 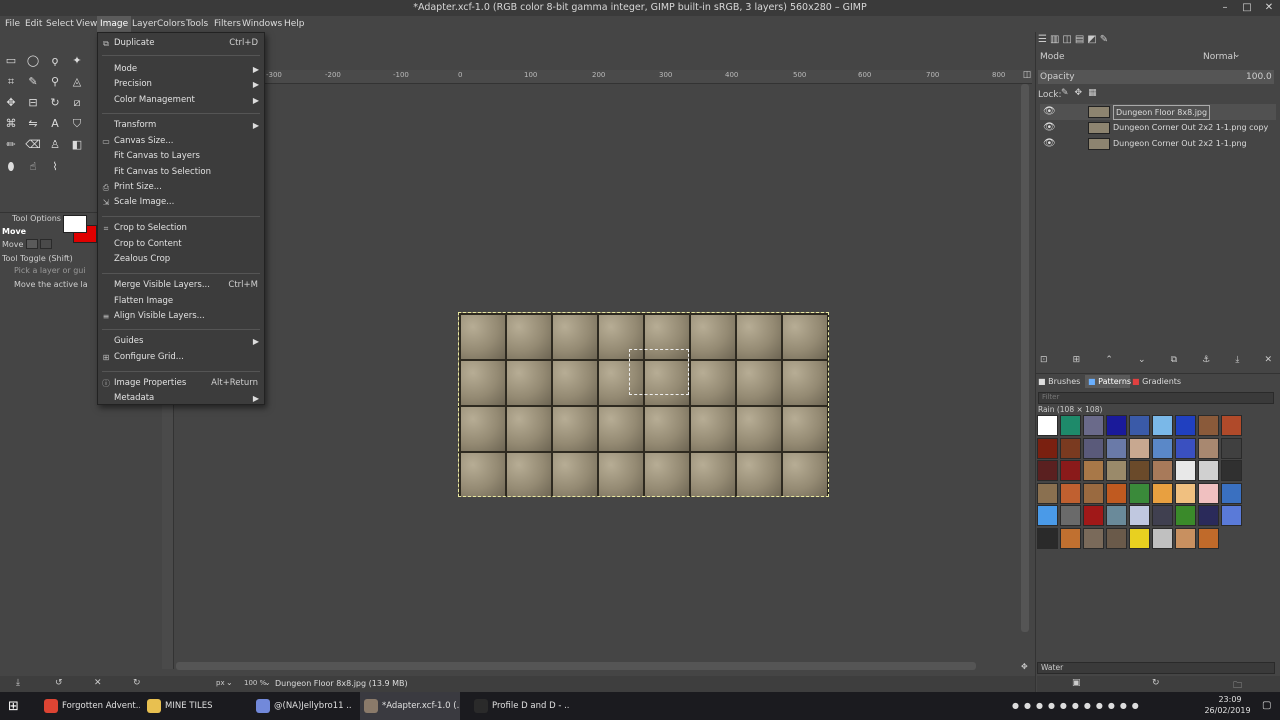 I want to click on tab-patterns: ■ Patterns, so click(x=1109, y=381).